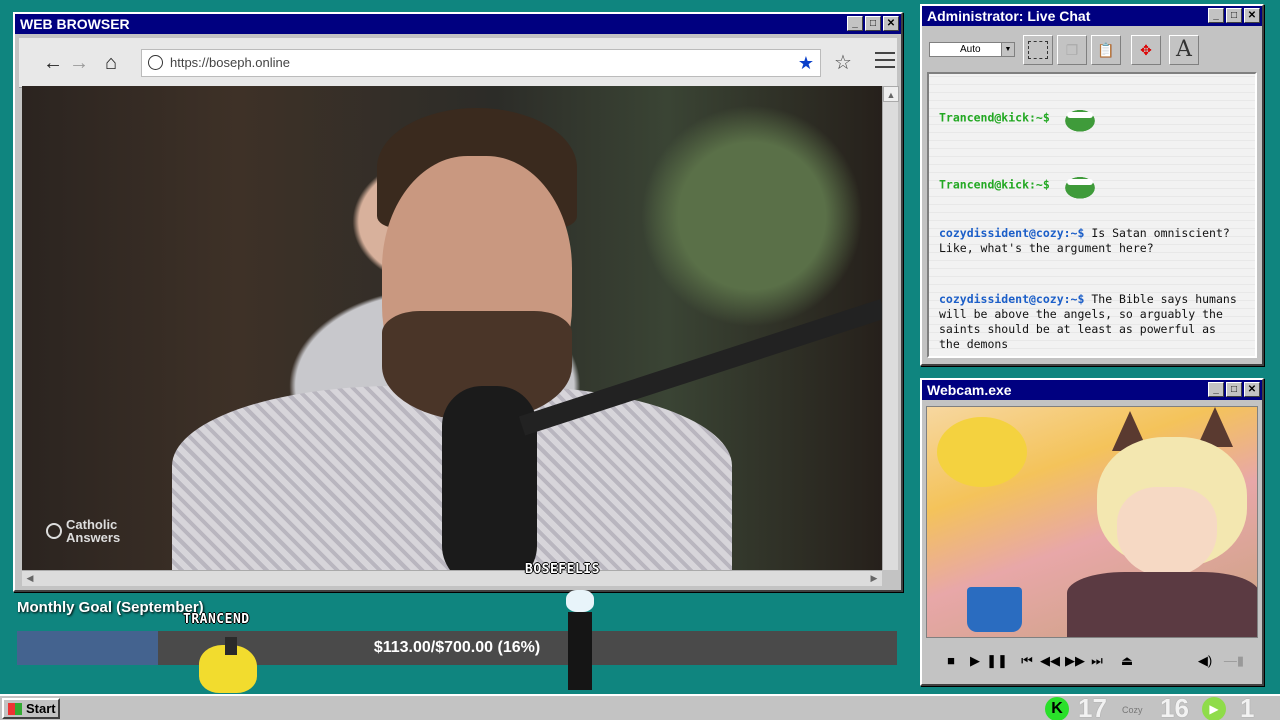 This screenshot has width=1280, height=720. Describe the element at coordinates (1247, 706) in the screenshot. I see `rumble-viewer-count: 1` at that location.